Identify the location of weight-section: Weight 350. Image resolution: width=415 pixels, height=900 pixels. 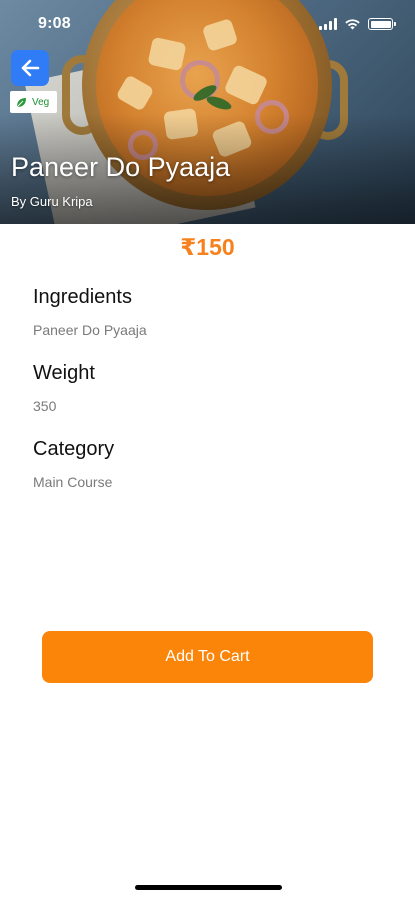
(64, 388).